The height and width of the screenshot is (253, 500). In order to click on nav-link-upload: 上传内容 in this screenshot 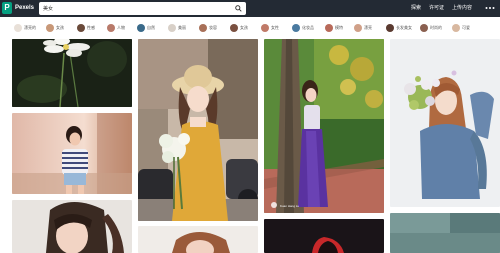, I will do `click(462, 8)`.